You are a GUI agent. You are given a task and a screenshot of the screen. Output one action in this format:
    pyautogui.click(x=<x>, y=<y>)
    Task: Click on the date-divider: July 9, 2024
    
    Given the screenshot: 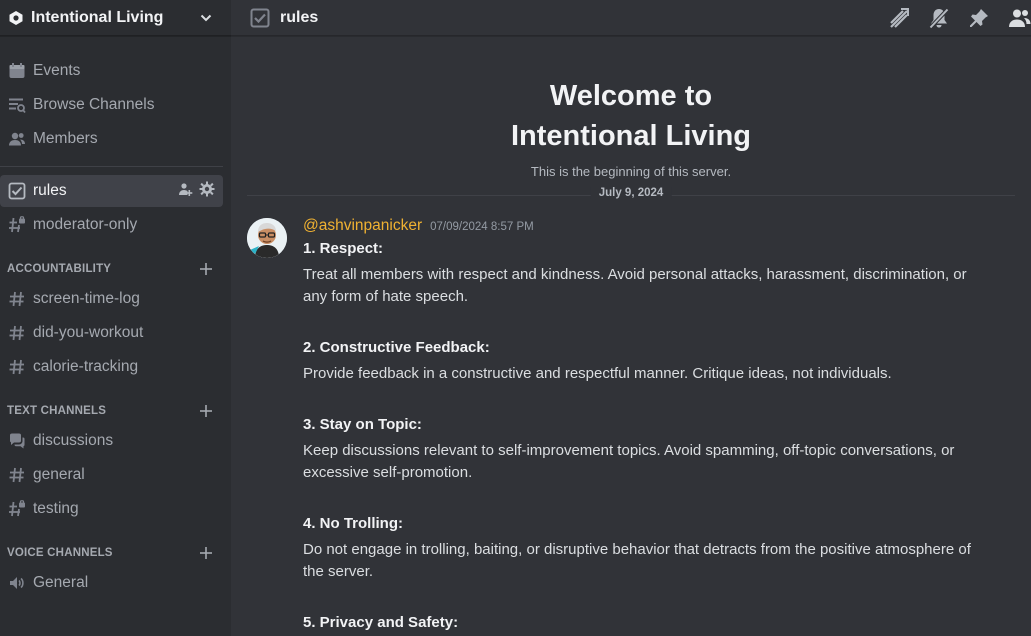 What is the action you would take?
    pyautogui.click(x=631, y=193)
    